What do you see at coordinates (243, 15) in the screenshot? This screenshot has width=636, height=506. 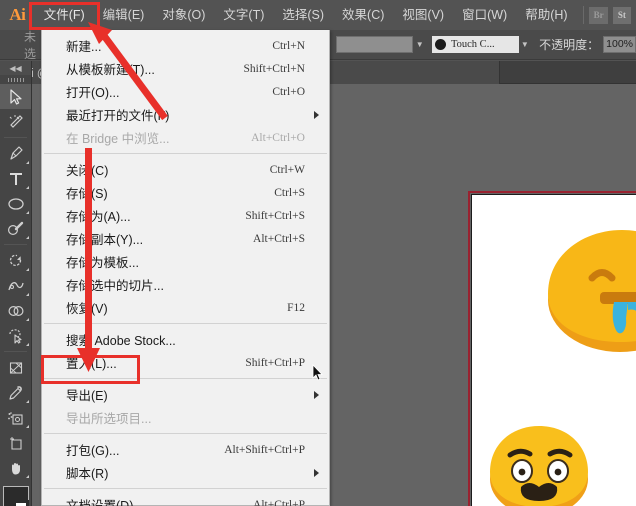 I see `menu-type: 文字(T)` at bounding box center [243, 15].